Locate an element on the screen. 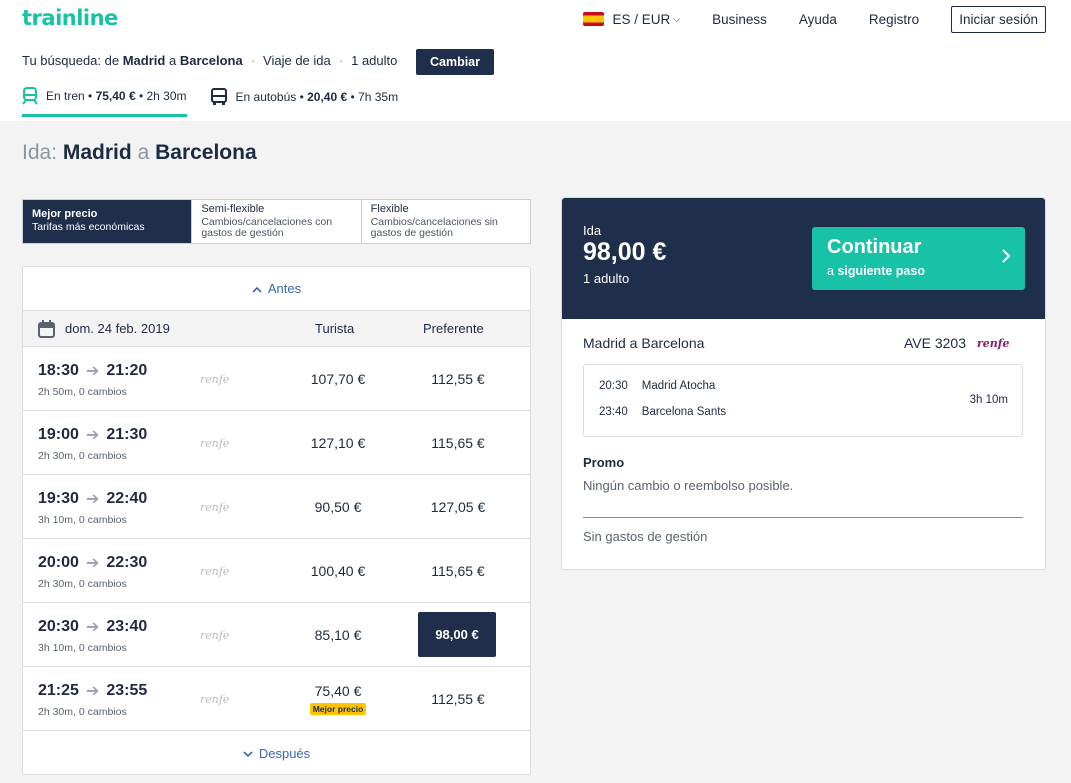 The width and height of the screenshot is (1071, 783). journey-times: 20:00 ➔ 22:30 is located at coordinates (92, 563).